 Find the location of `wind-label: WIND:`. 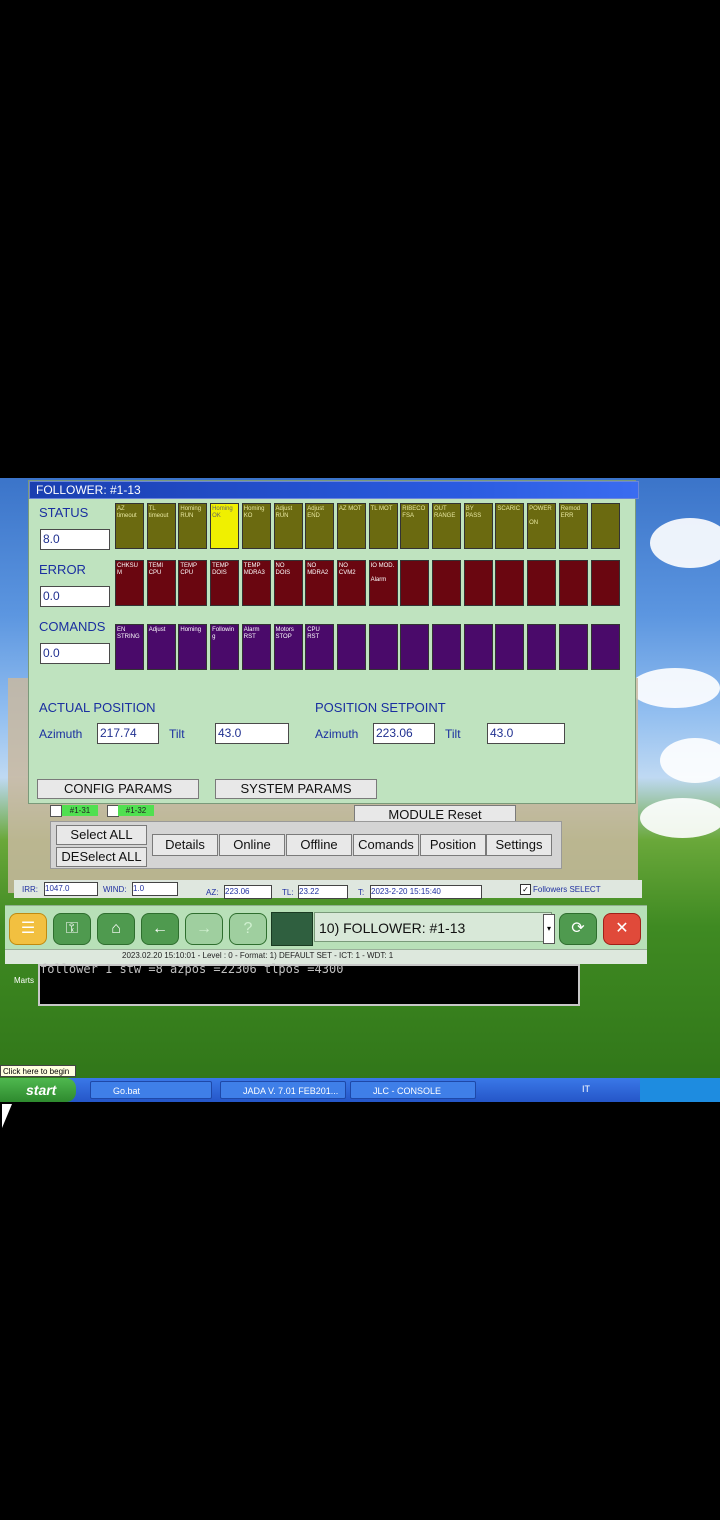

wind-label: WIND: is located at coordinates (115, 889).